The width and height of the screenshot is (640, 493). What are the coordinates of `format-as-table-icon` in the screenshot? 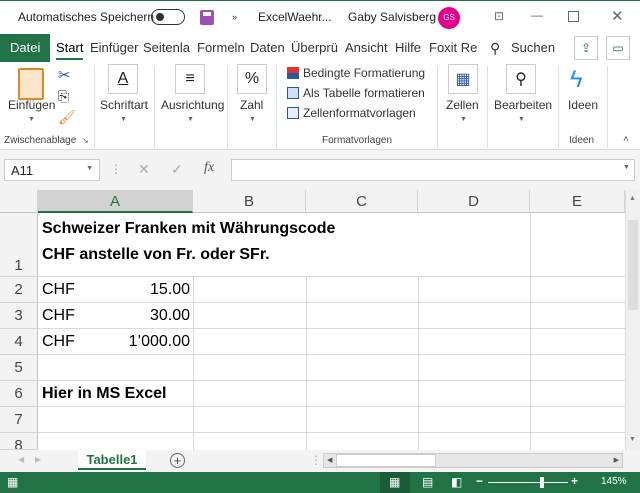 It's located at (293, 93).